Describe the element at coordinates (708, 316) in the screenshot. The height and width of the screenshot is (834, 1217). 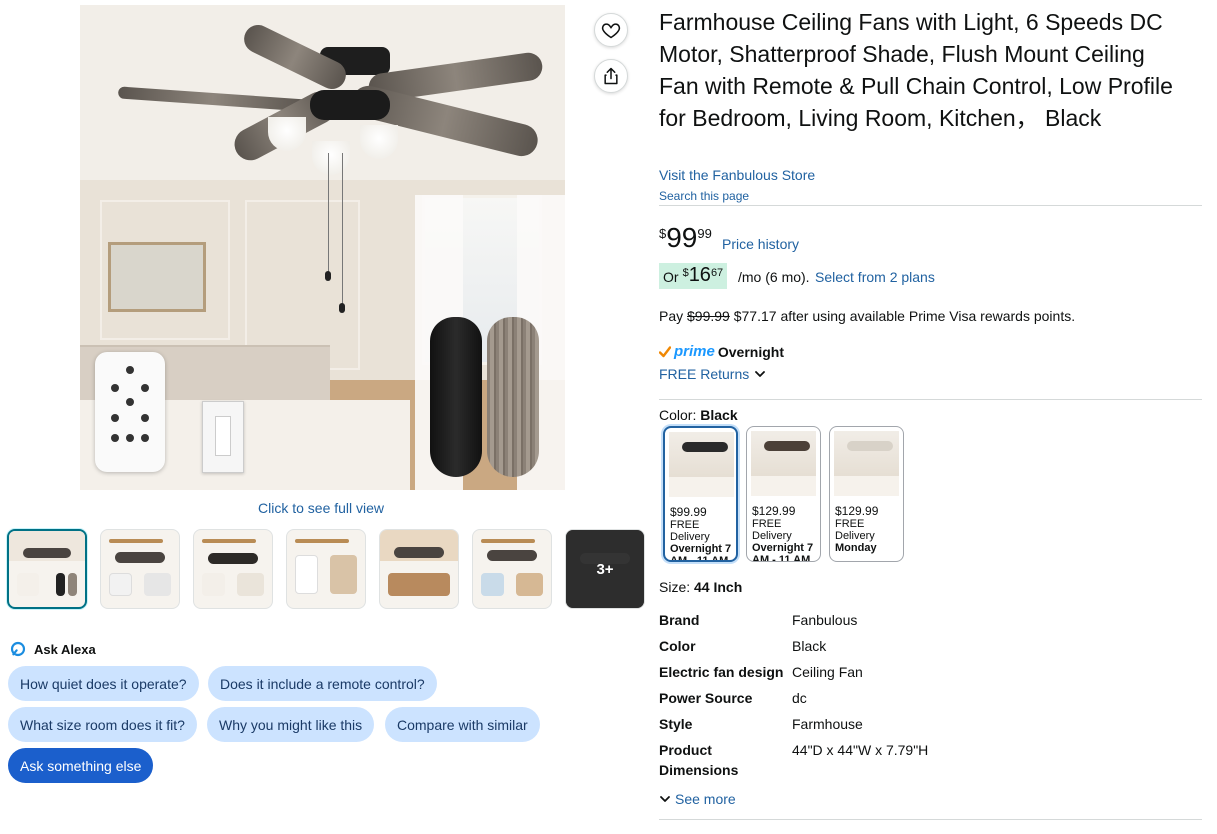
I see `rewards-original-price: $99.99` at that location.